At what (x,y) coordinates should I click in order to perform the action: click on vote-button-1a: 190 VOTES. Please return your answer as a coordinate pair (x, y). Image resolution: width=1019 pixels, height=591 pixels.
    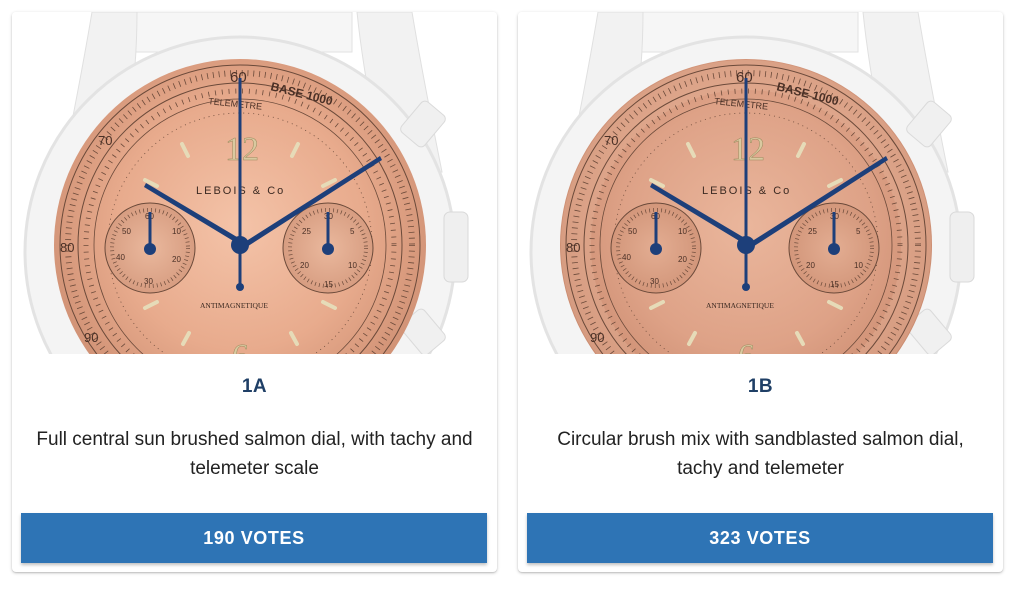
    Looking at the image, I should click on (254, 538).